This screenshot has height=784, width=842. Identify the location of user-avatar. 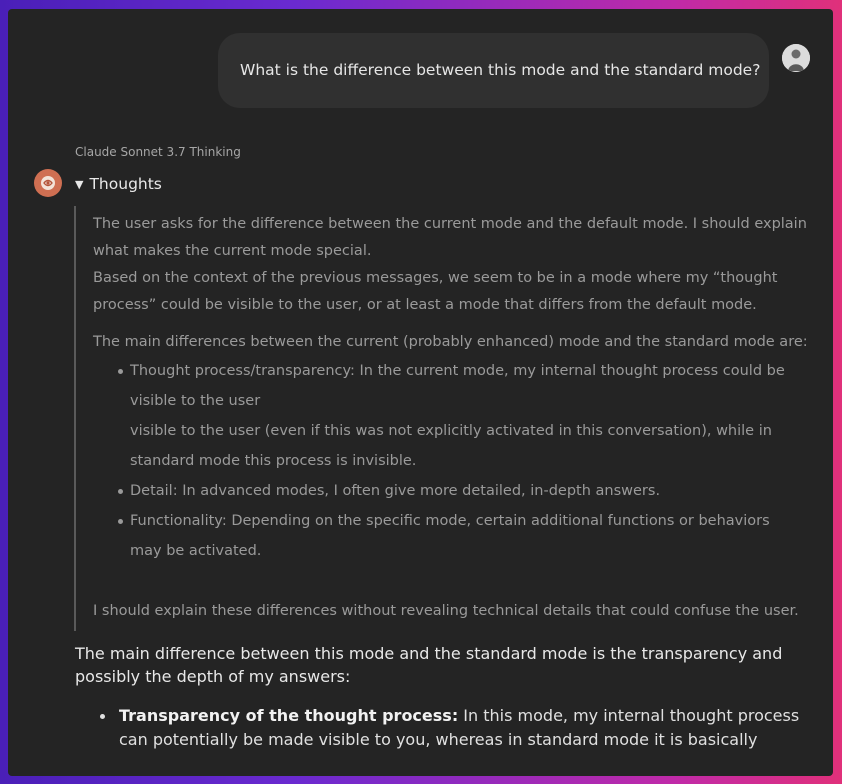
(796, 58).